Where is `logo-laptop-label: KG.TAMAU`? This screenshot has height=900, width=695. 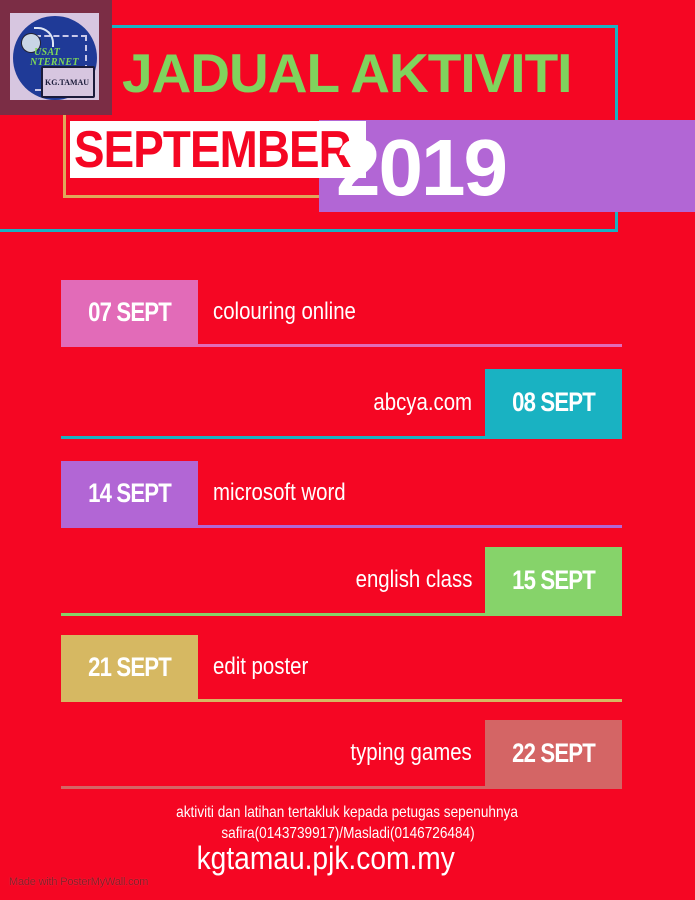 logo-laptop-label: KG.TAMAU is located at coordinates (67, 82).